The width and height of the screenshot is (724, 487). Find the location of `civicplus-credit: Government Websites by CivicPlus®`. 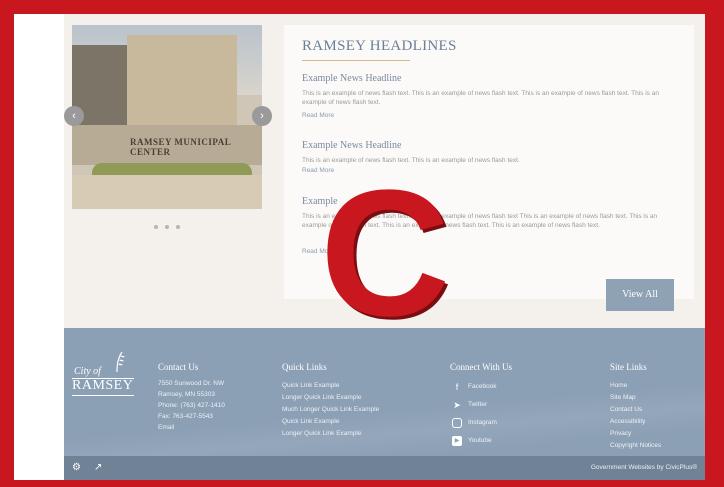

civicplus-credit: Government Websites by CivicPlus® is located at coordinates (644, 467).